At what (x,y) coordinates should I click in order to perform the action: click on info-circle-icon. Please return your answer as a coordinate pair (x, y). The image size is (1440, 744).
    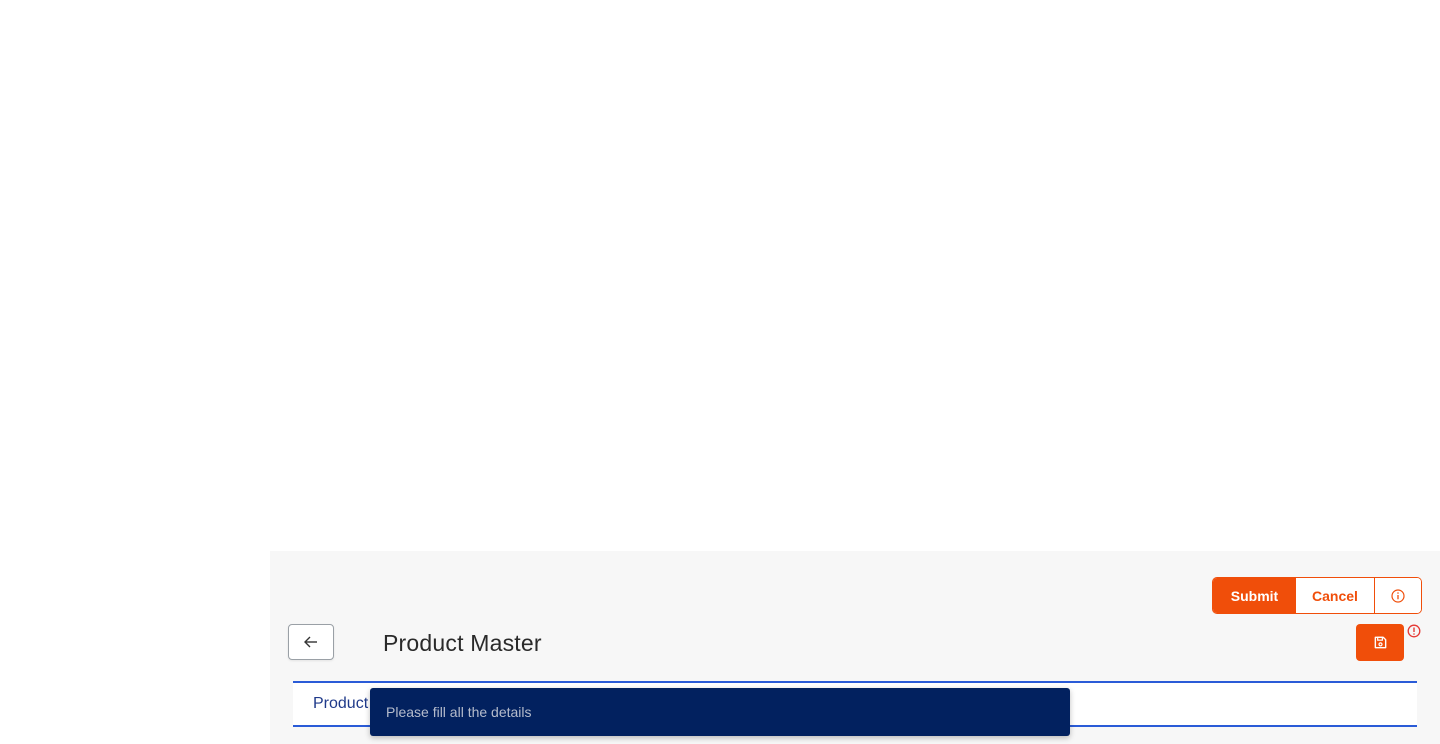
    Looking at the image, I should click on (1398, 595).